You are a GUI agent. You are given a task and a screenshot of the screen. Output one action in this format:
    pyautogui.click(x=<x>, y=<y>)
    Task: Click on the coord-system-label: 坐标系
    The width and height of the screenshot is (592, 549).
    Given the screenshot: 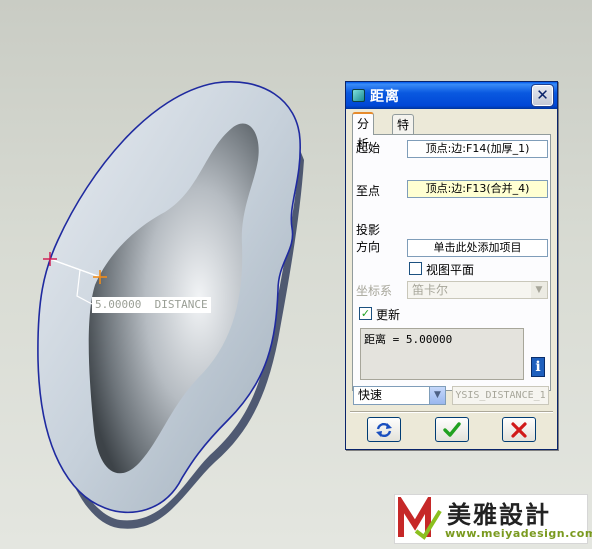 What is the action you would take?
    pyautogui.click(x=374, y=291)
    